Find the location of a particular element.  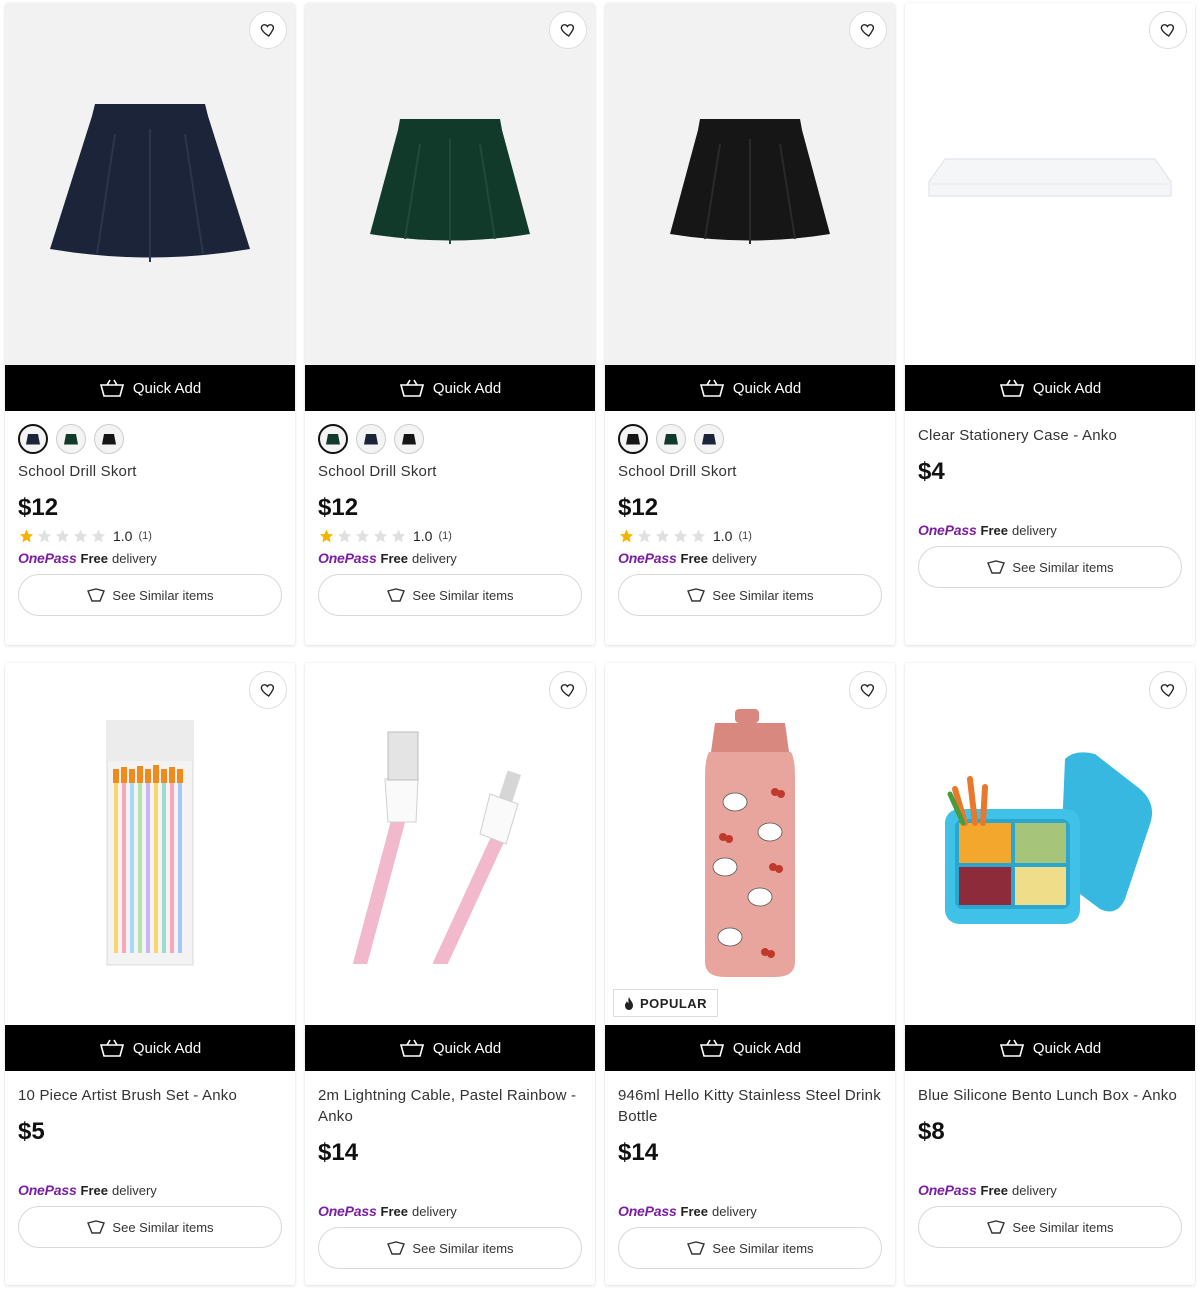

product-price: $8 is located at coordinates (931, 1131).